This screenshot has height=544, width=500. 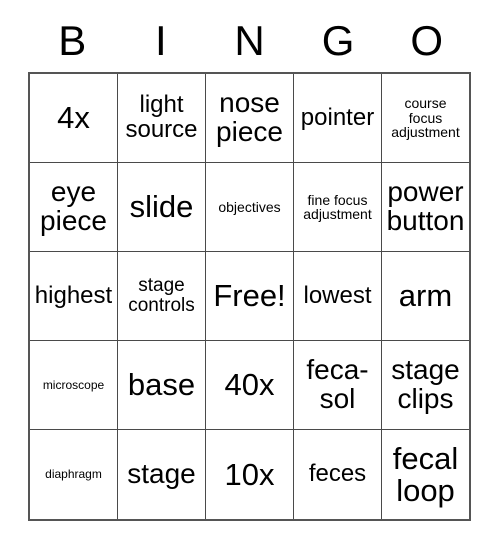 I want to click on bingo-cell-o4: stage clips, so click(x=425, y=385).